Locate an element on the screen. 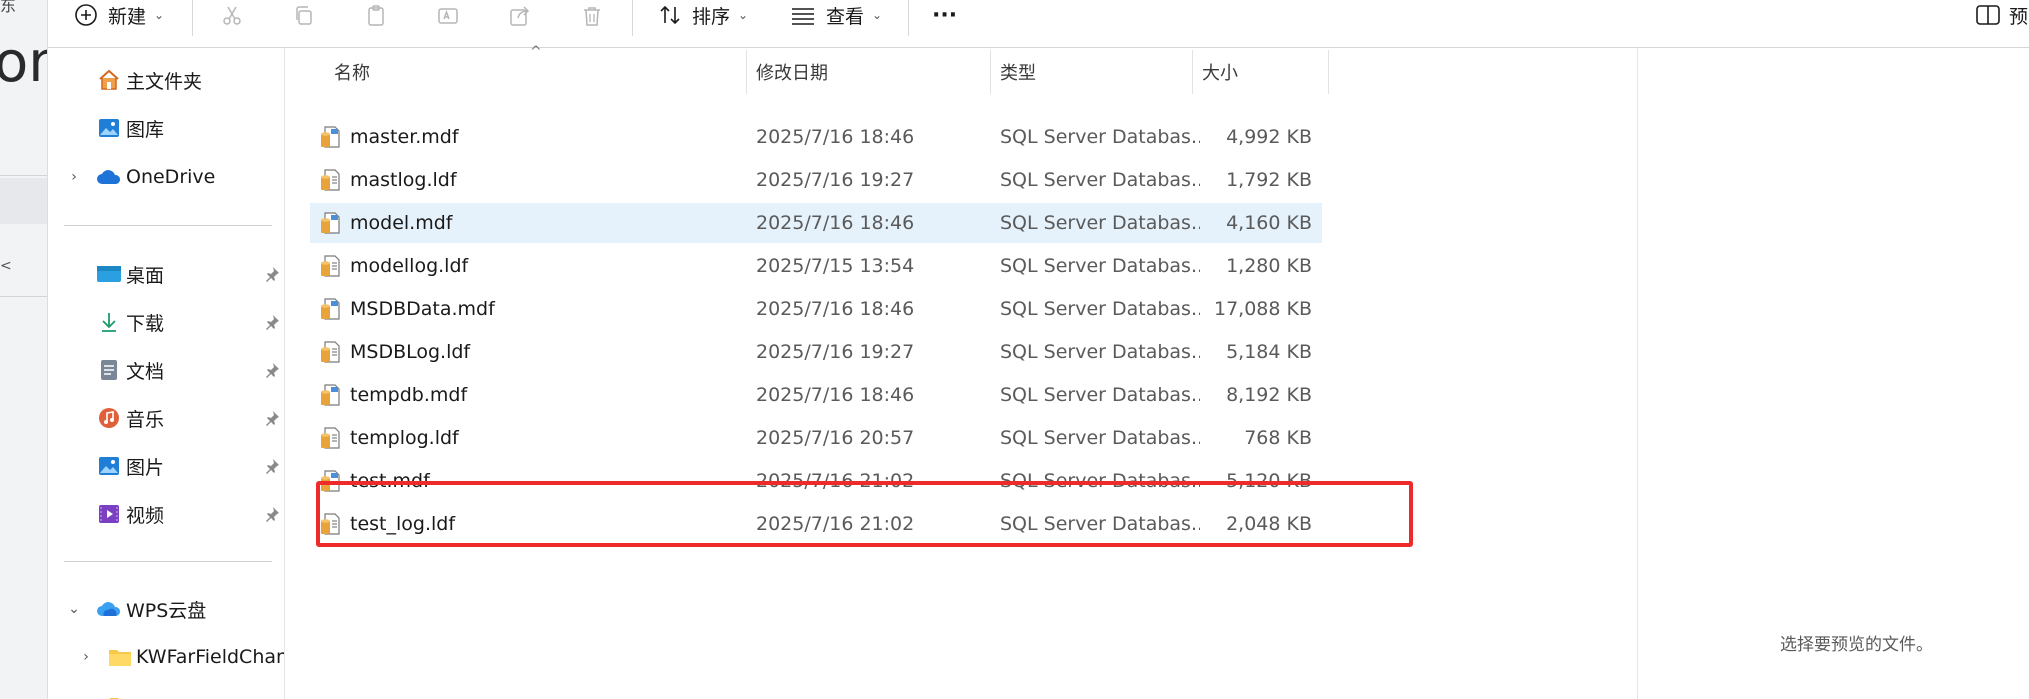 This screenshot has height=699, width=2029. file-name-cell: MSDBLog.ldf is located at coordinates (528, 352).